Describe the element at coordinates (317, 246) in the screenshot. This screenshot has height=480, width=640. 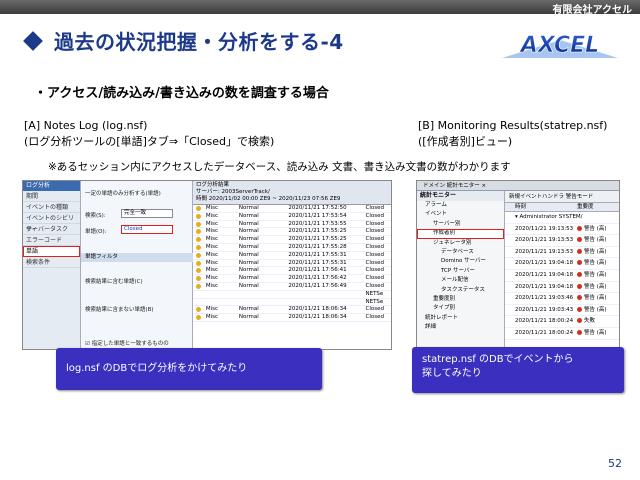
I see `log-cell-time: 2020/11/21 17:55:28` at that location.